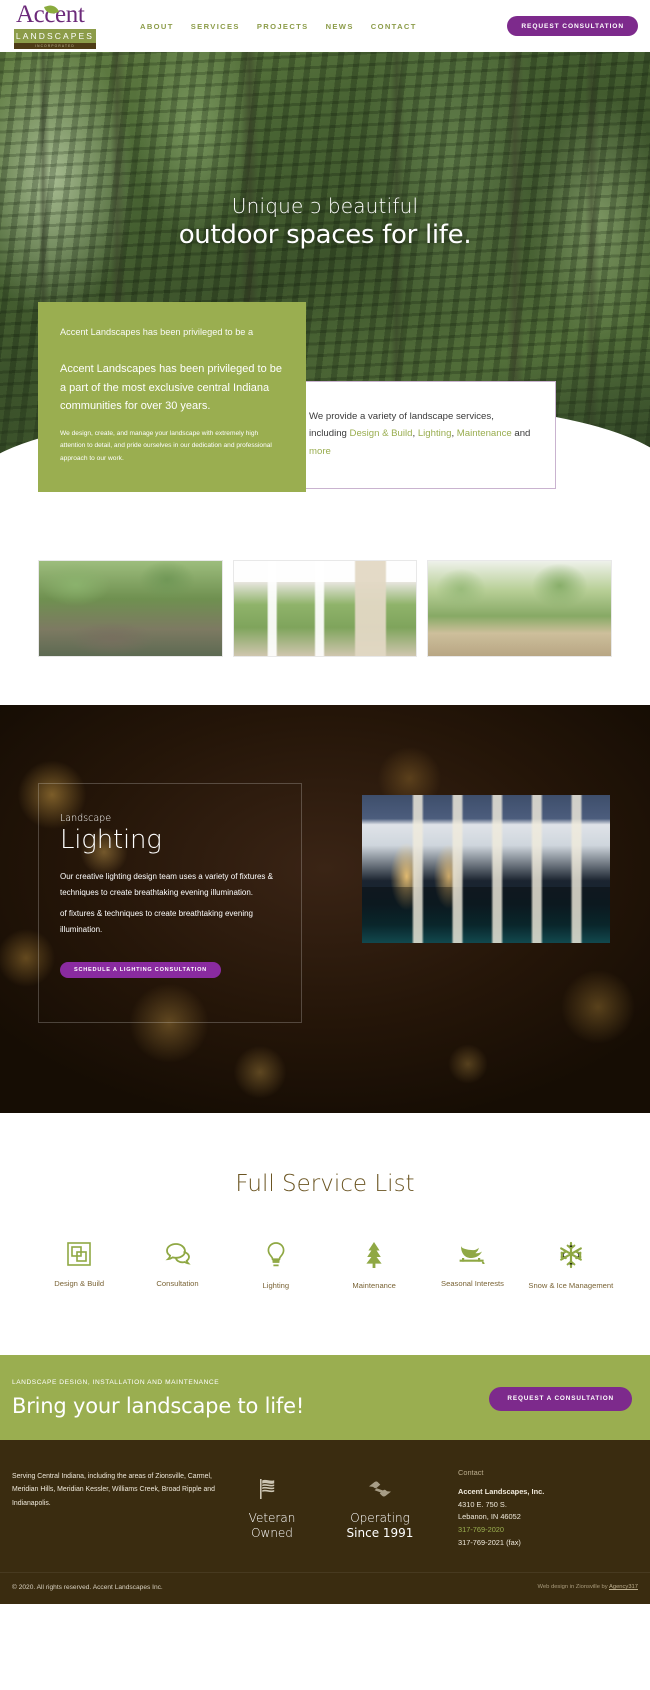 The image size is (650, 1690). I want to click on cta-title: Bring your landscape to life!, so click(158, 1406).